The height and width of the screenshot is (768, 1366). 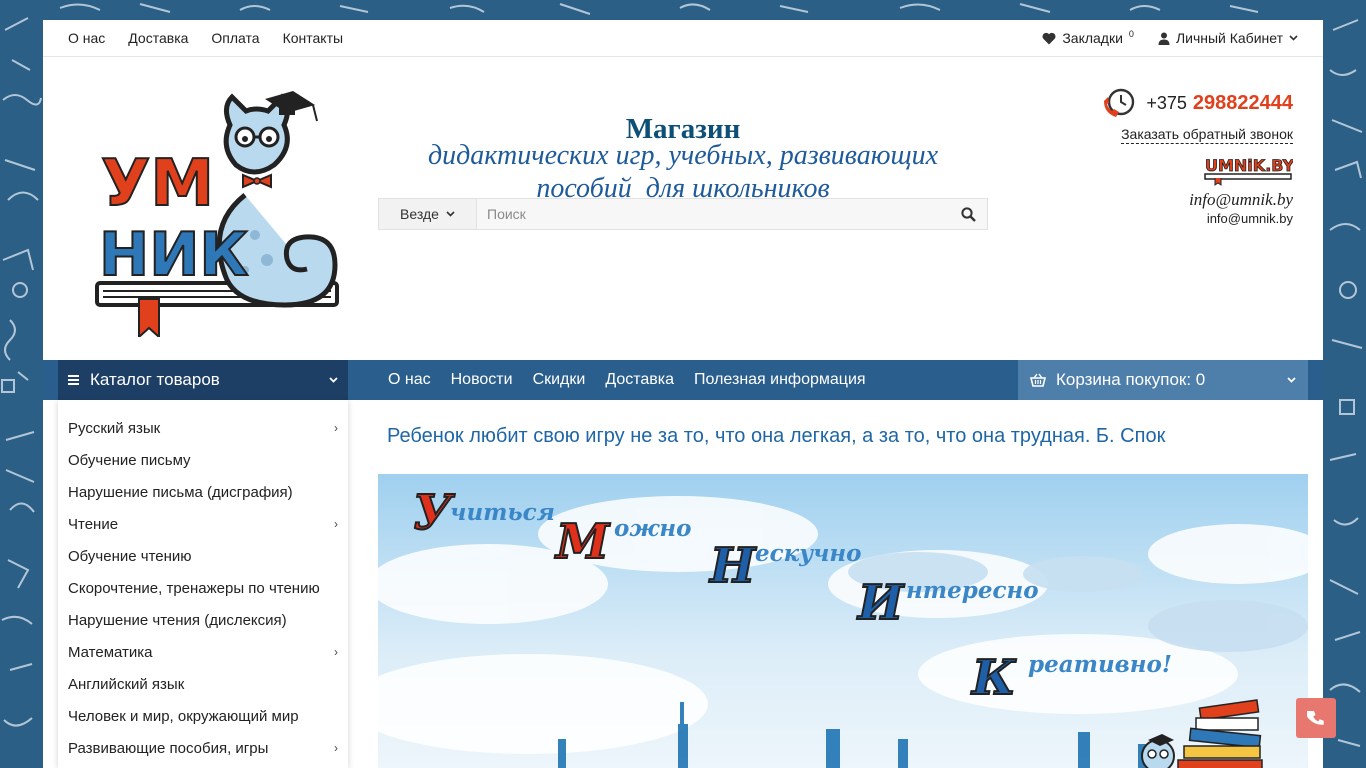 I want to click on category-label: Нарушение чтения (дислексия), so click(x=177, y=620).